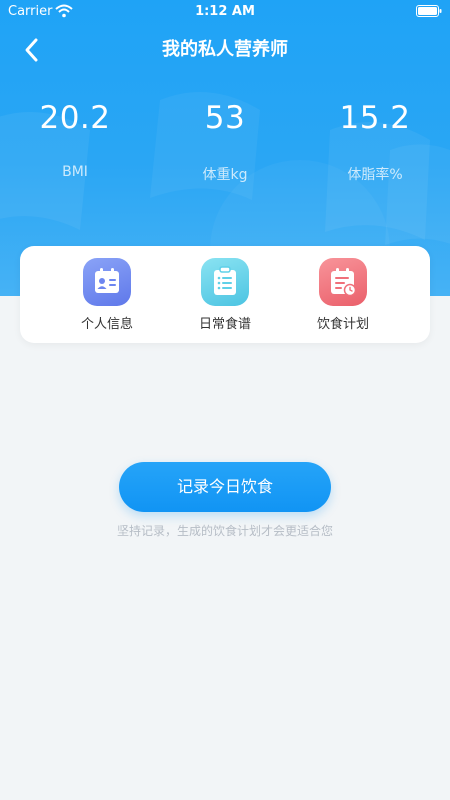 The height and width of the screenshot is (800, 450). Describe the element at coordinates (225, 282) in the screenshot. I see `list-icon` at that location.